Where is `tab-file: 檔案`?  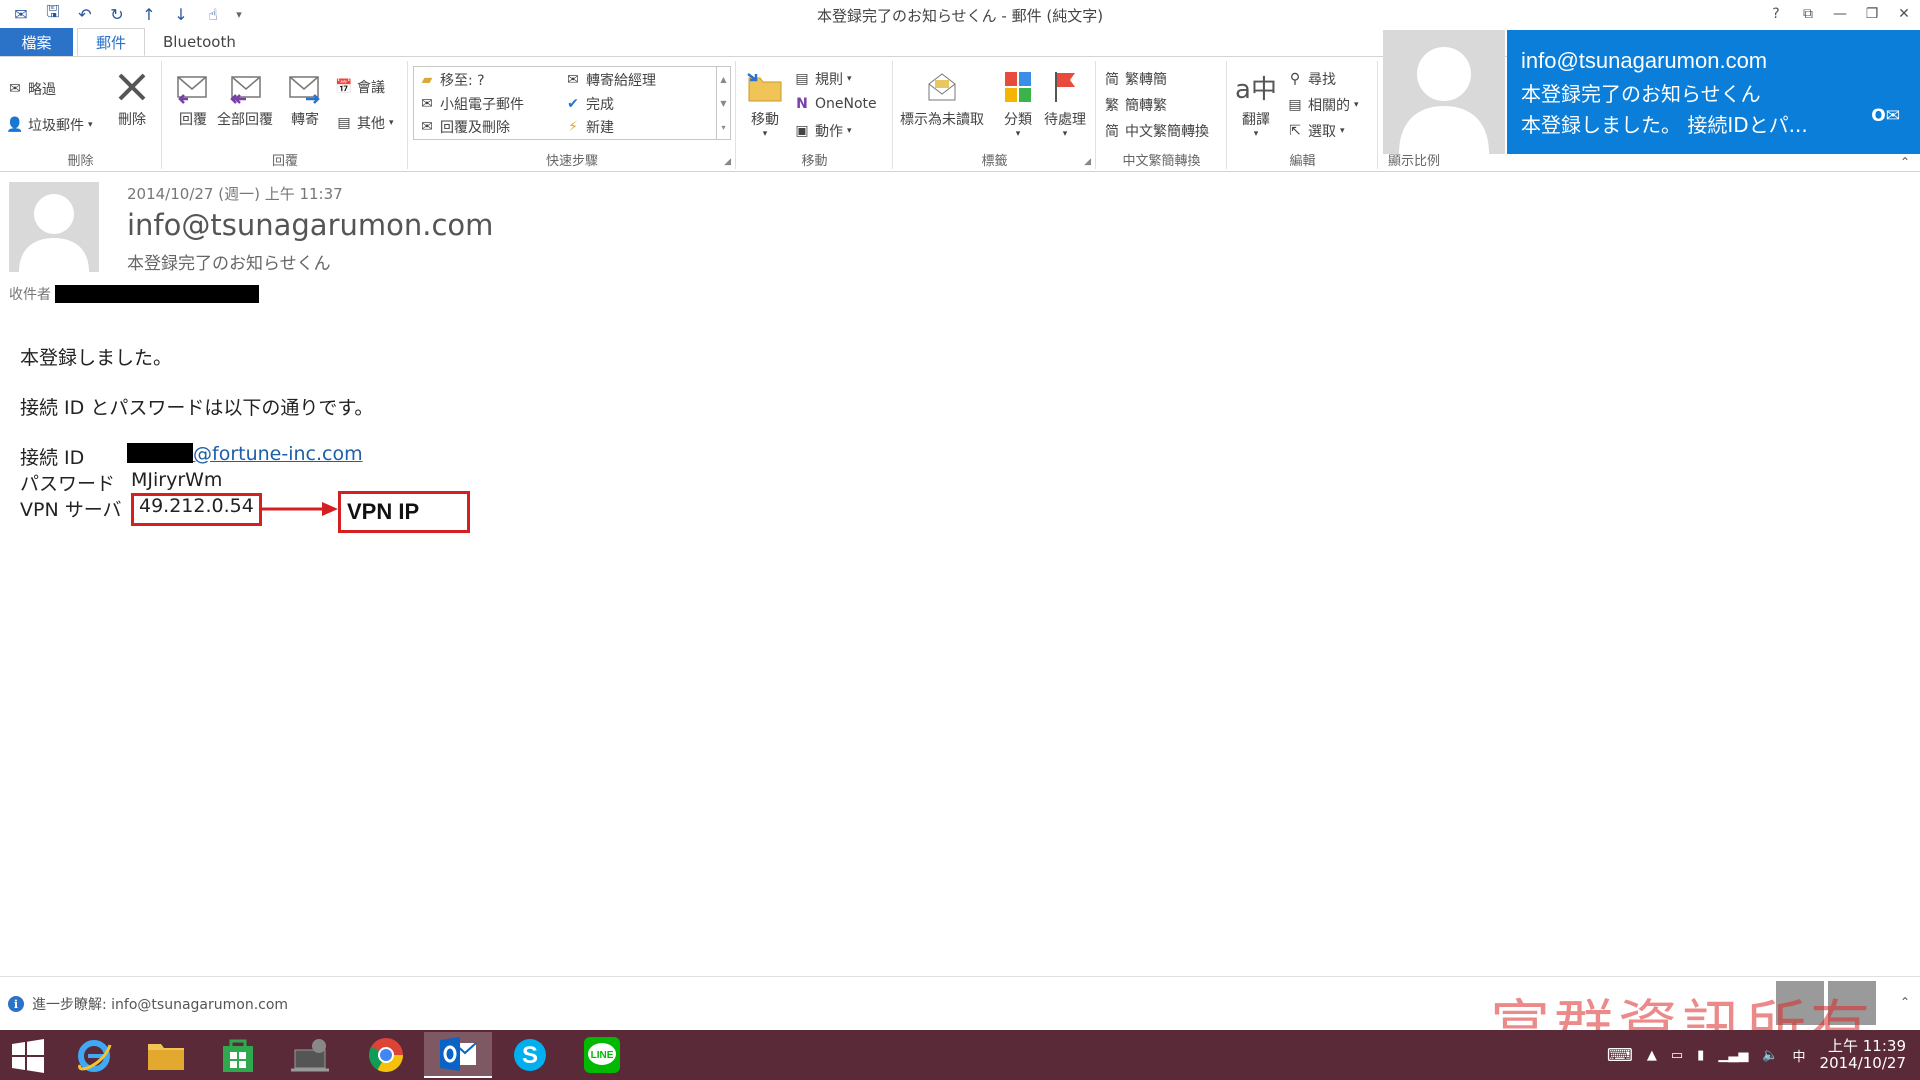 tab-file: 檔案 is located at coordinates (36, 42).